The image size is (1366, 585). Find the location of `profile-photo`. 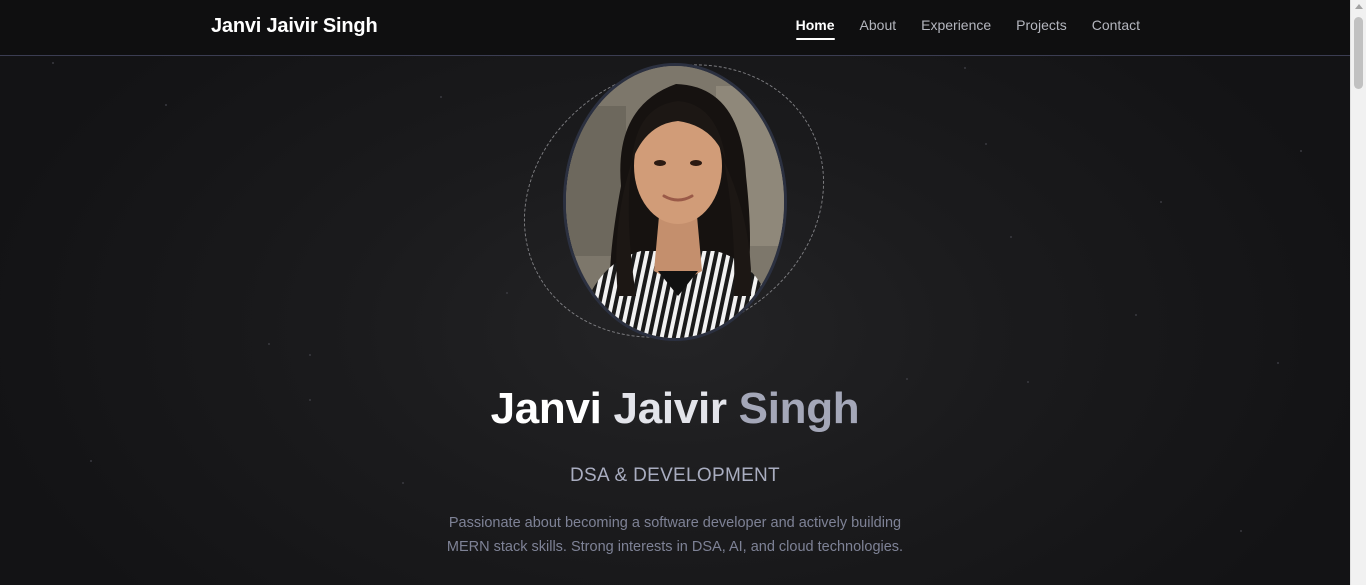

profile-photo is located at coordinates (675, 202).